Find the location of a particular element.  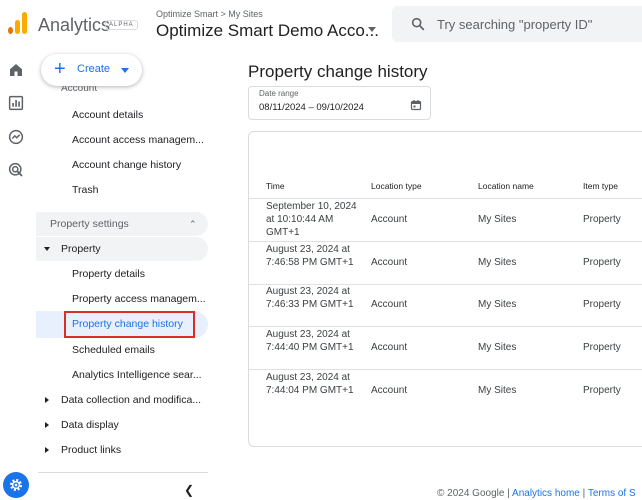

calendar-icon is located at coordinates (416, 105).